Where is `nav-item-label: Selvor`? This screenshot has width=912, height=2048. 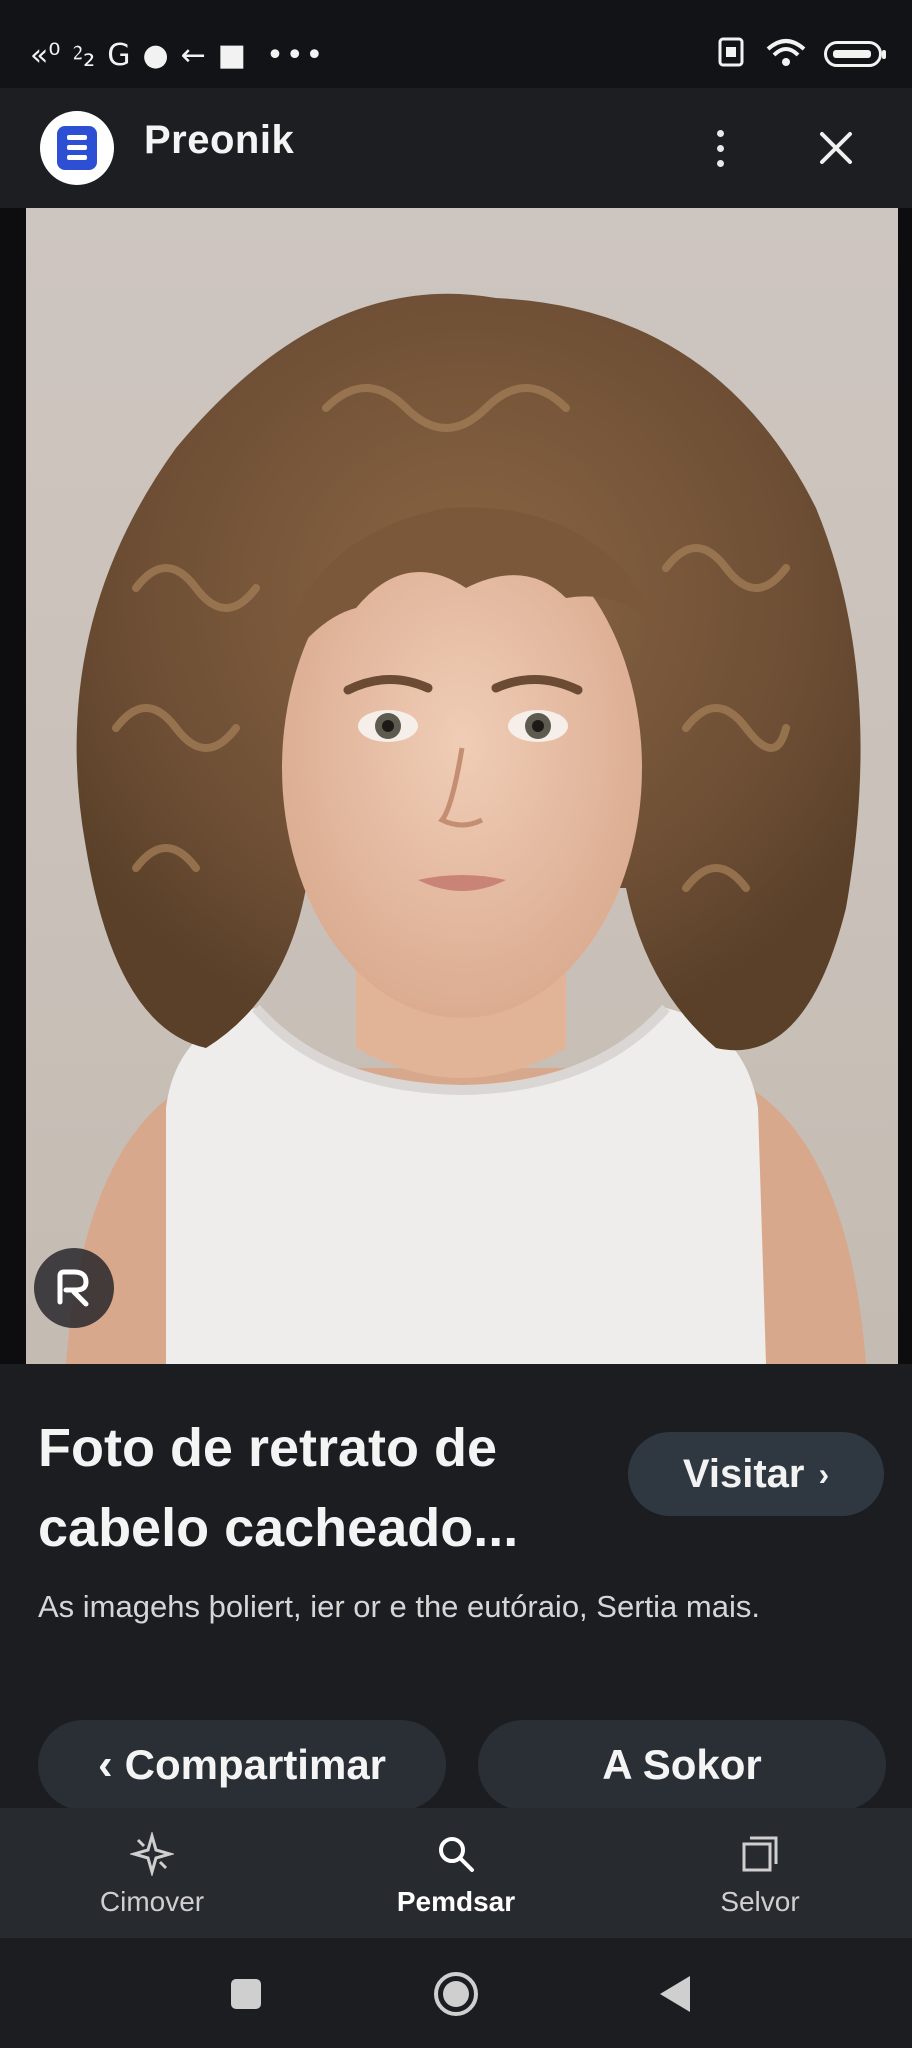 nav-item-label: Selvor is located at coordinates (760, 1901).